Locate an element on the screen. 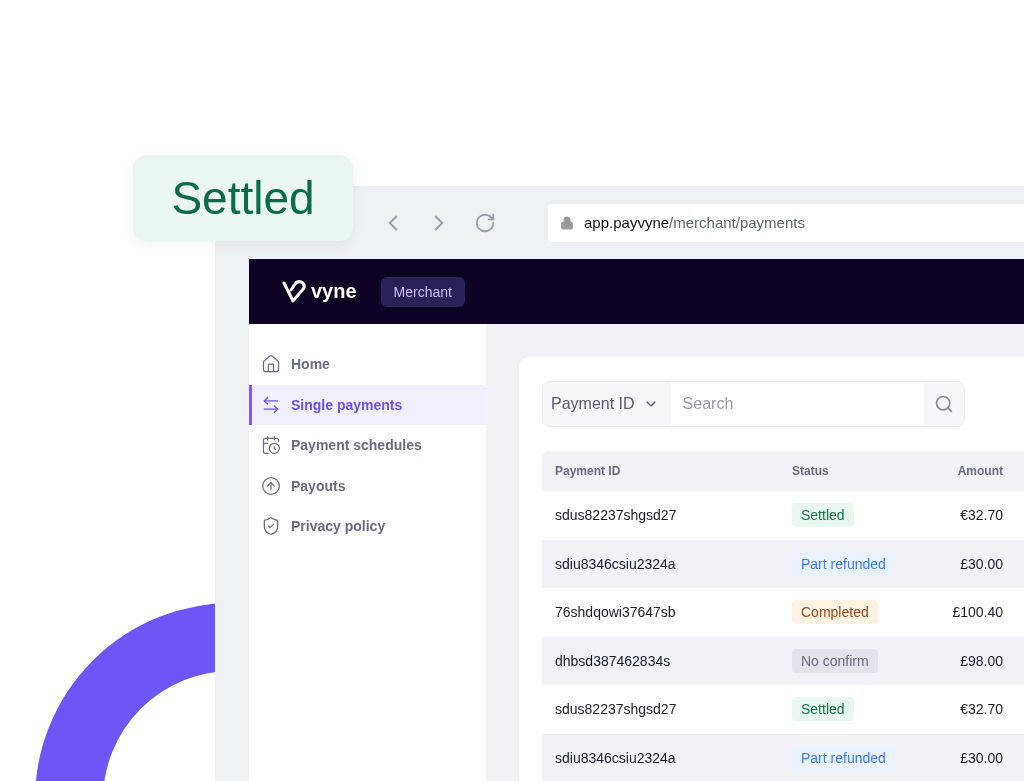  logo-text: vyne is located at coordinates (334, 291).